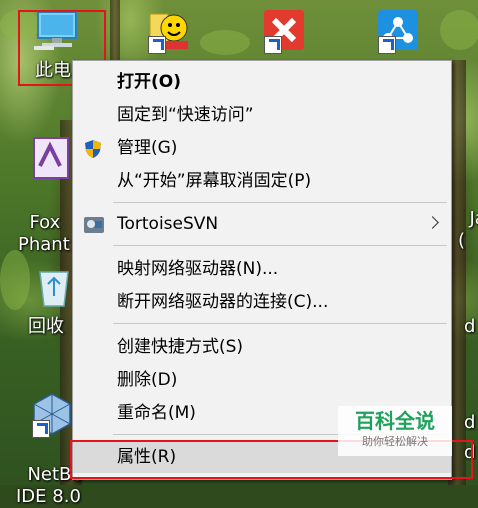  Describe the element at coordinates (44, 233) in the screenshot. I see `desktop-icon-label: Fox Phant` at that location.